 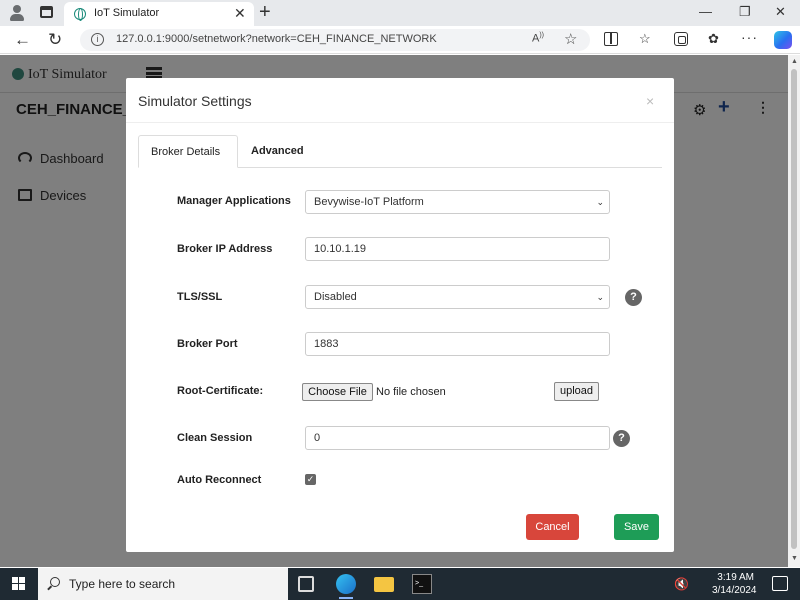 What do you see at coordinates (705, 11) in the screenshot?
I see `minimize-icon: —` at bounding box center [705, 11].